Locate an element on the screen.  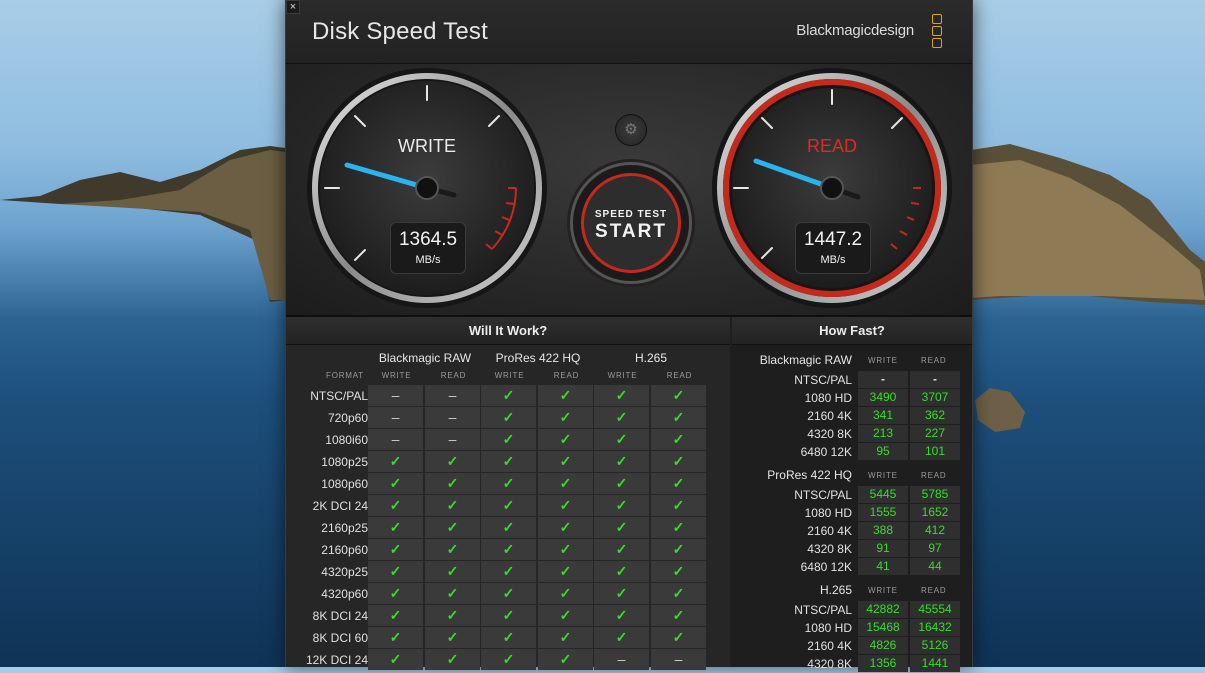
how-fast-group-title: Blackmagic RAW is located at coordinates (805, 360).